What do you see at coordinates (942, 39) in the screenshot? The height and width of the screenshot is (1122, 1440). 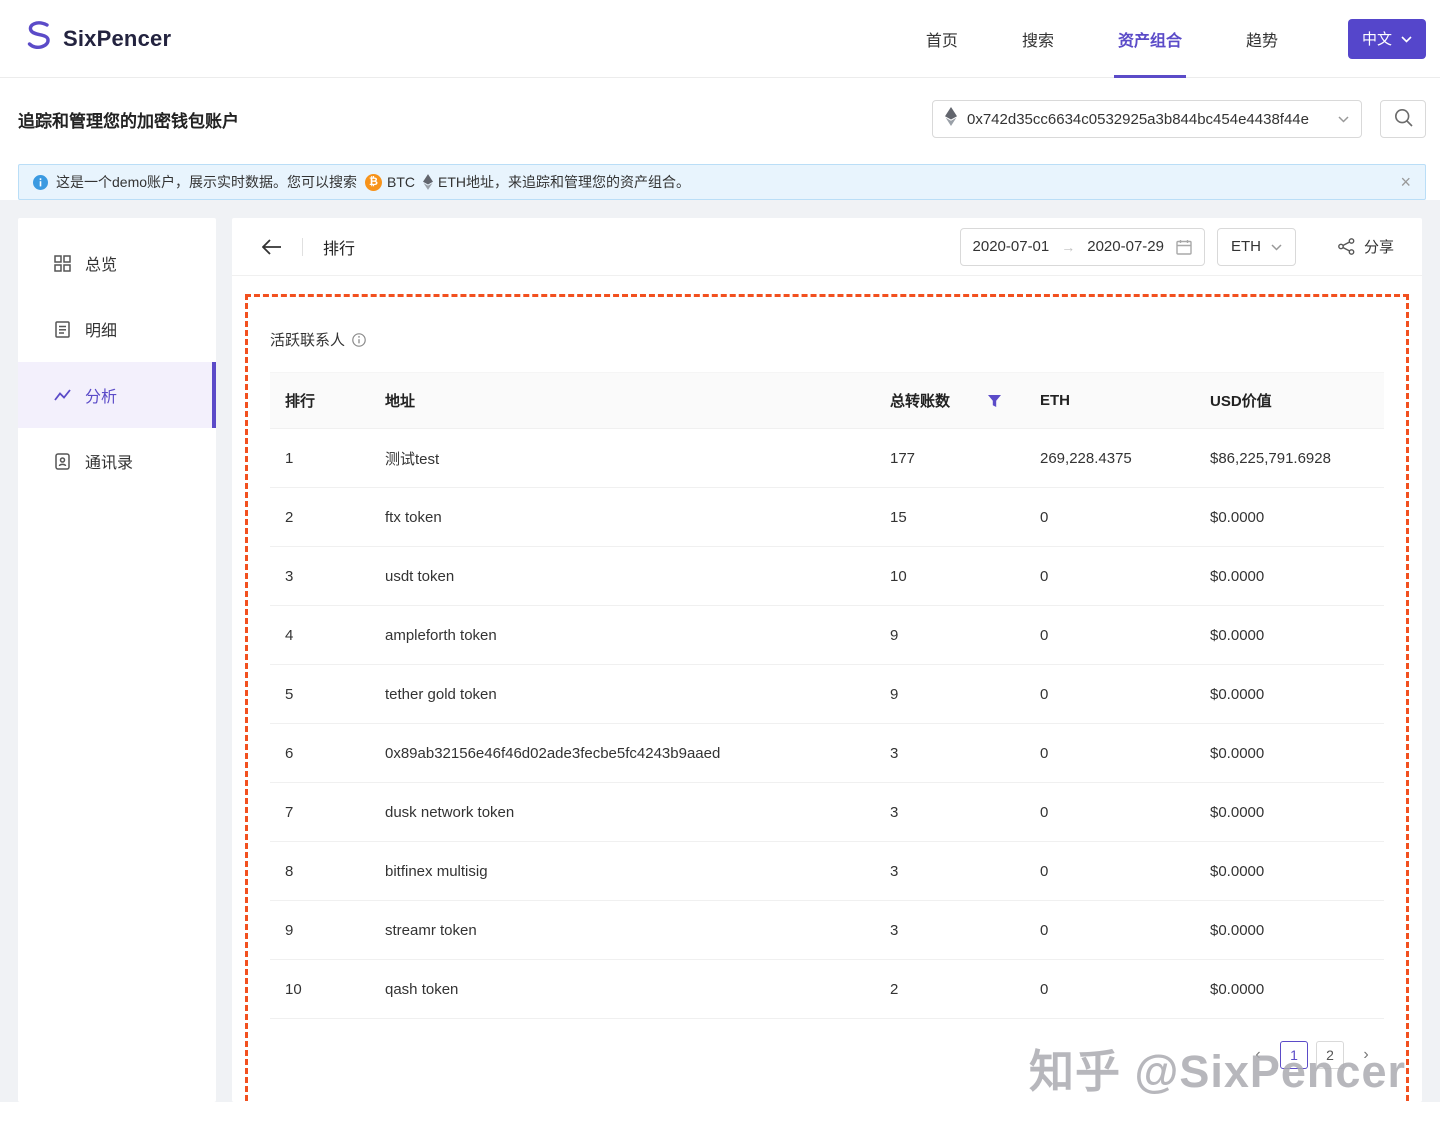 I see `nav-item-home: 首页` at bounding box center [942, 39].